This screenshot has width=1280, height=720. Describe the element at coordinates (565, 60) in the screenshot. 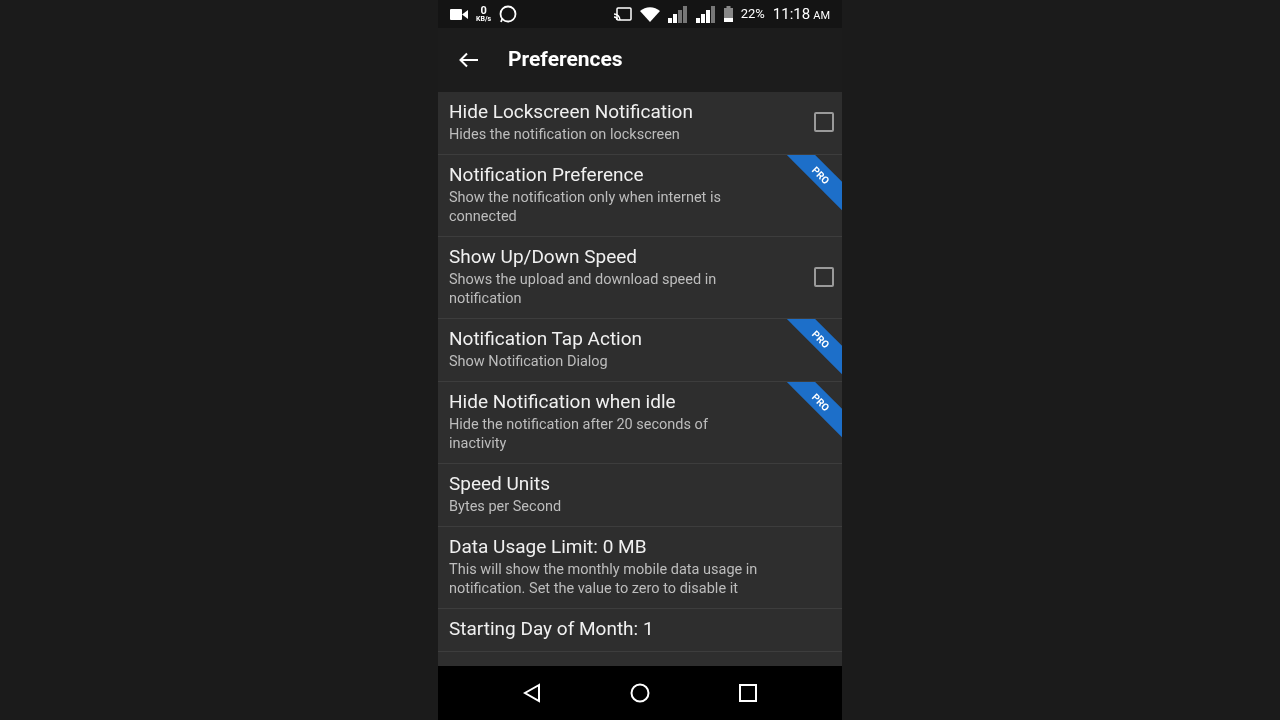

I see `screen-title: Preferences` at that location.